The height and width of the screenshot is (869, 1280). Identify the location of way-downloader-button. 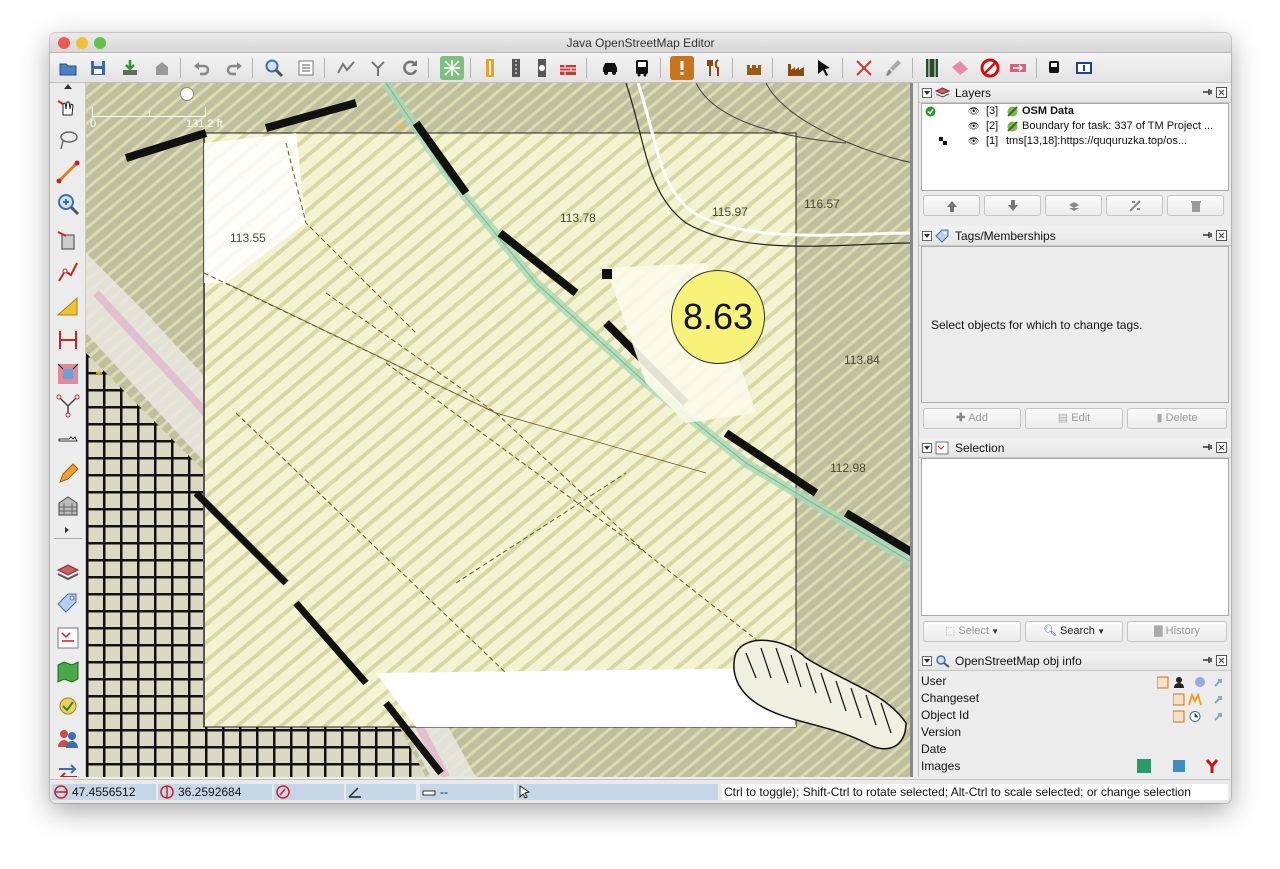
(68, 440).